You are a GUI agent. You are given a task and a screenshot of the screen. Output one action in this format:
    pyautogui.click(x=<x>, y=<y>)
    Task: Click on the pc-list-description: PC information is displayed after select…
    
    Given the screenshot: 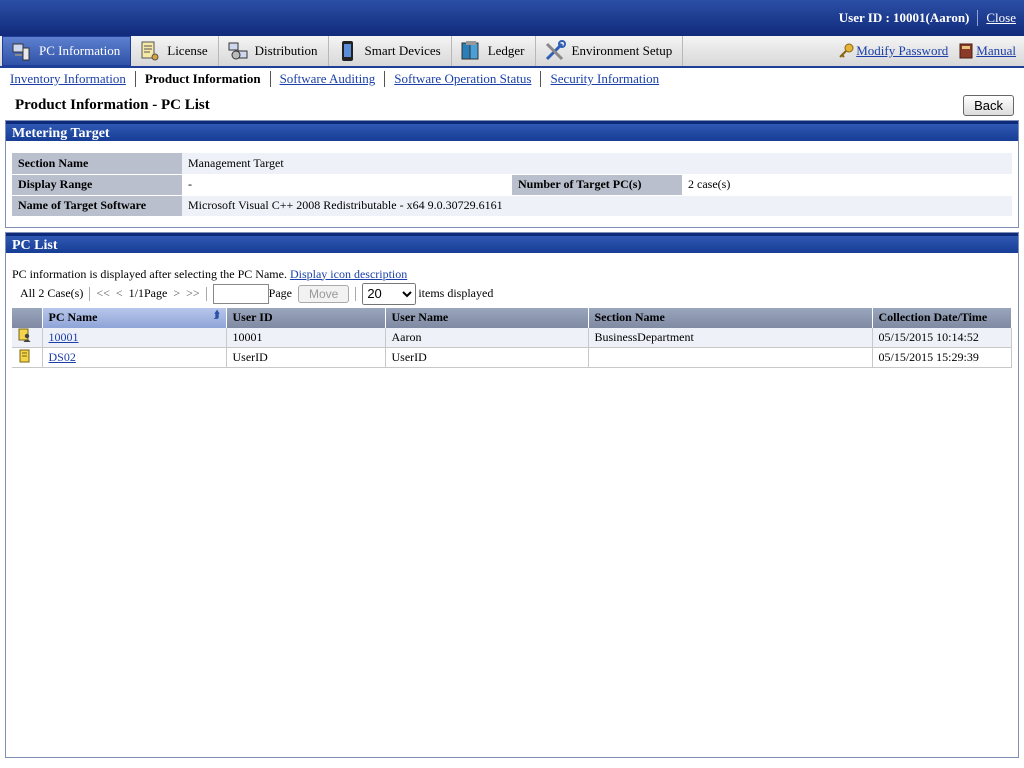 What is the action you would take?
    pyautogui.click(x=210, y=273)
    